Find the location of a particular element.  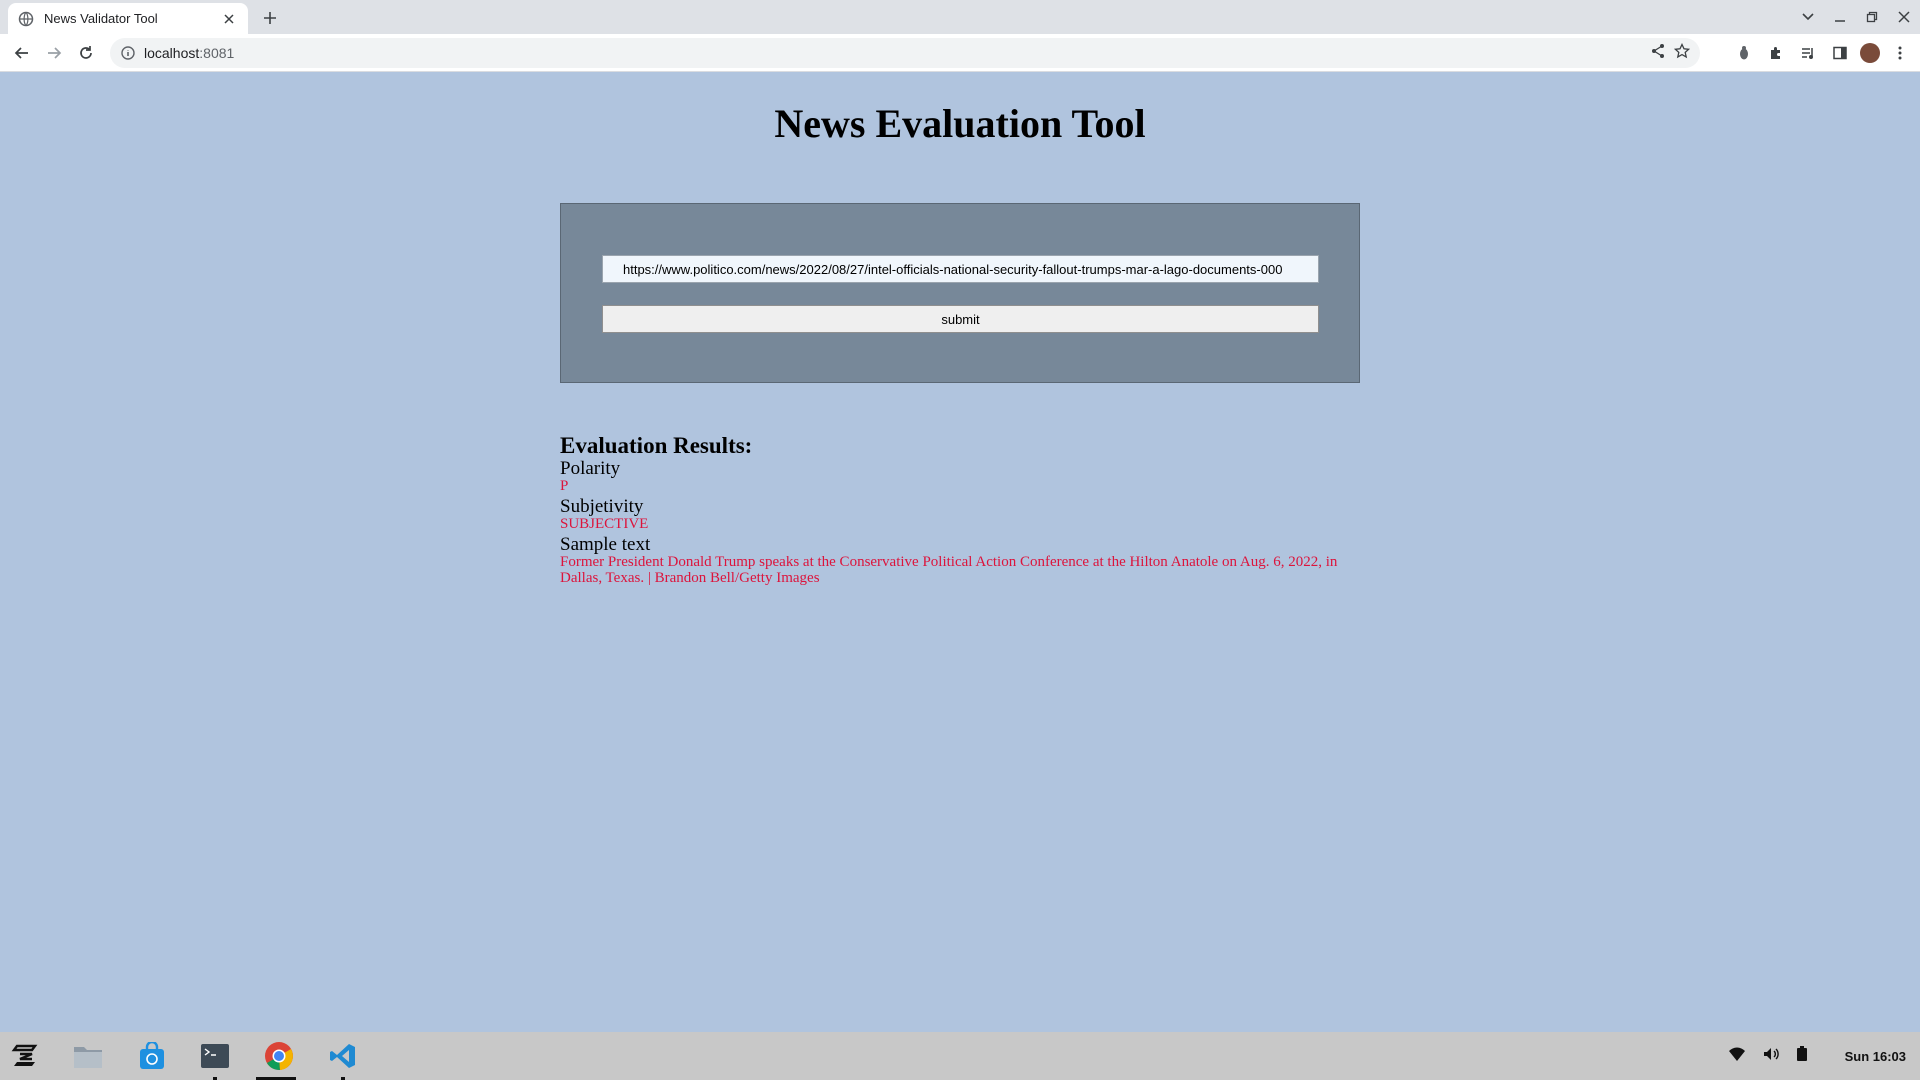

software-store-icon is located at coordinates (152, 1056).